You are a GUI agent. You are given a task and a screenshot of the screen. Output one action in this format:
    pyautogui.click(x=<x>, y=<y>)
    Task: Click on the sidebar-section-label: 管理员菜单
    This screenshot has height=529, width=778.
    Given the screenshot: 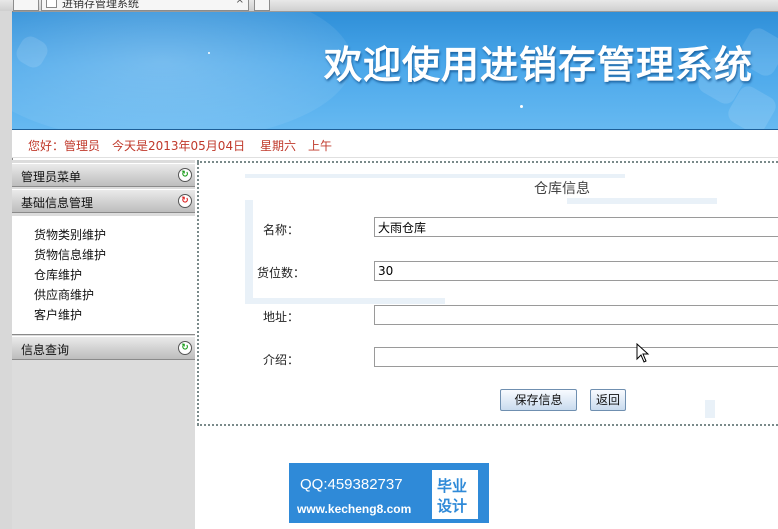 What is the action you would take?
    pyautogui.click(x=51, y=177)
    